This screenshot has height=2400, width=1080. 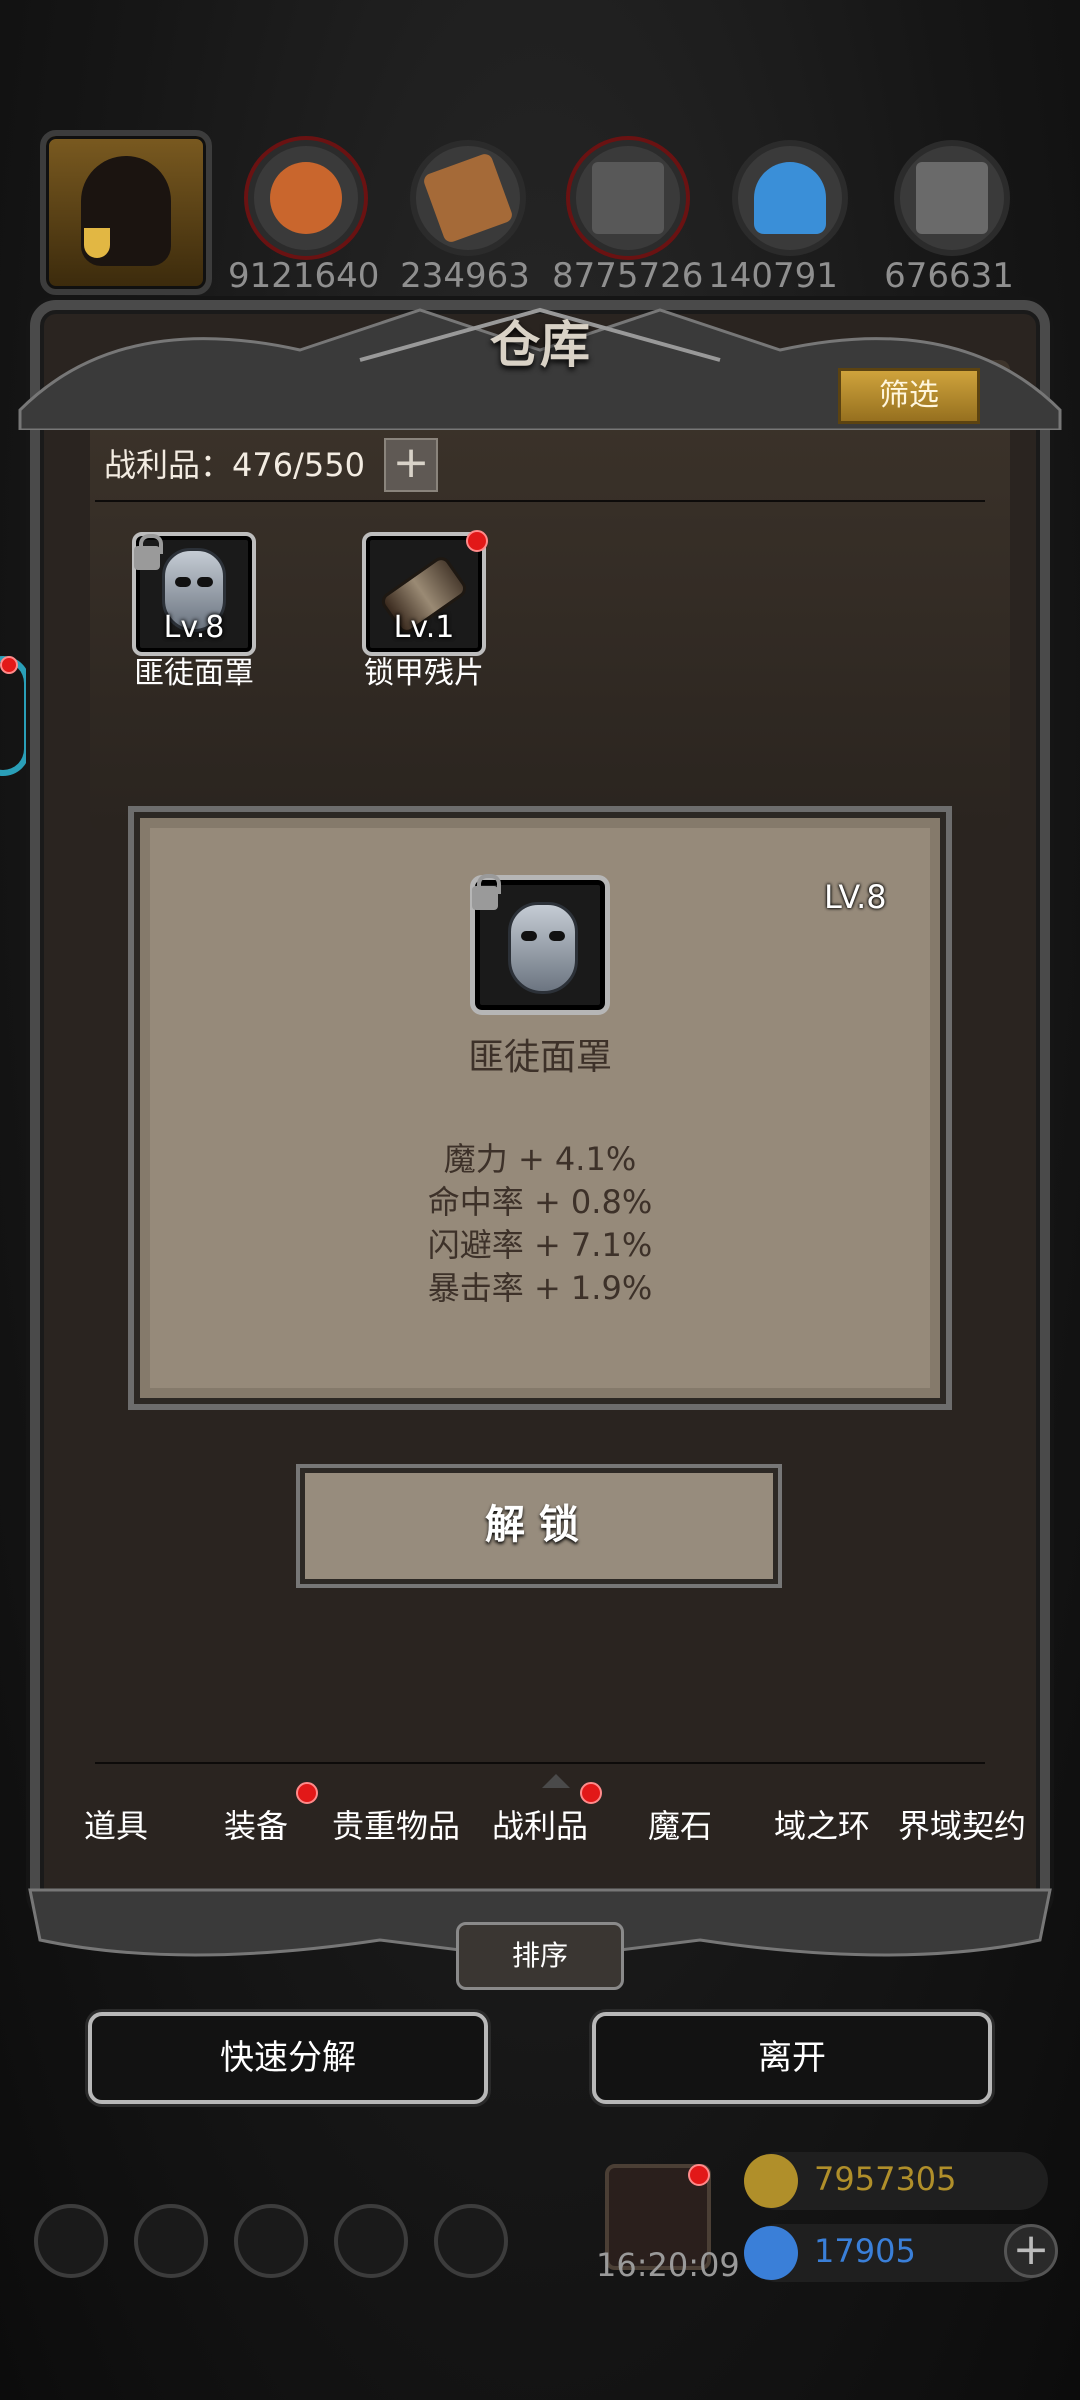 What do you see at coordinates (194, 673) in the screenshot?
I see `inventory-item-name: 匪徒面罩` at bounding box center [194, 673].